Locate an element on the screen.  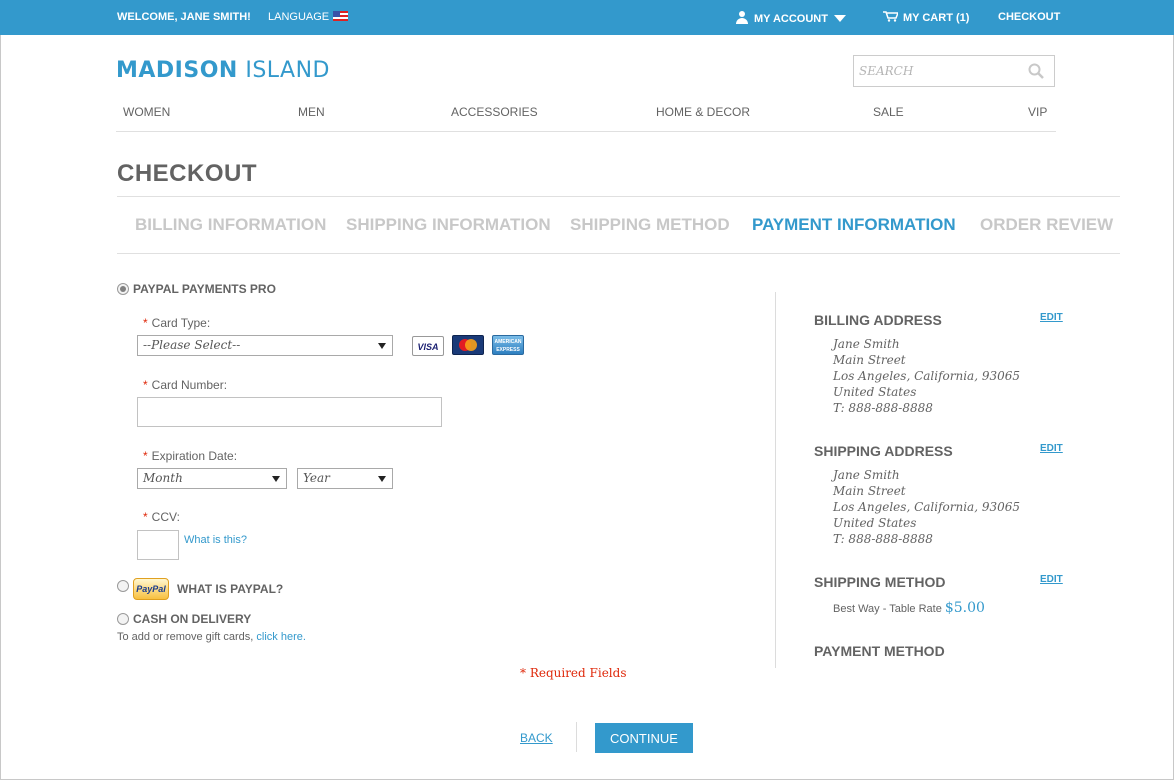
billing-address-title: BILLING ADDRESS is located at coordinates (878, 320).